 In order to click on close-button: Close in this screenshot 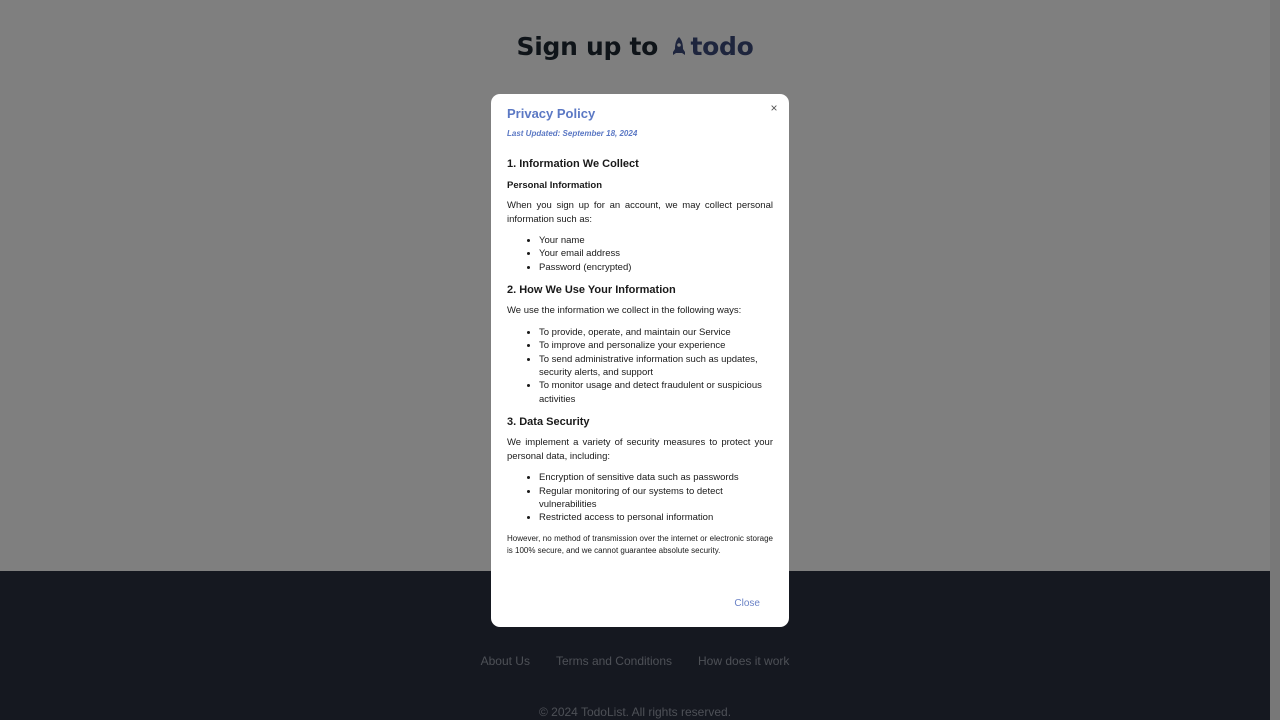, I will do `click(747, 603)`.